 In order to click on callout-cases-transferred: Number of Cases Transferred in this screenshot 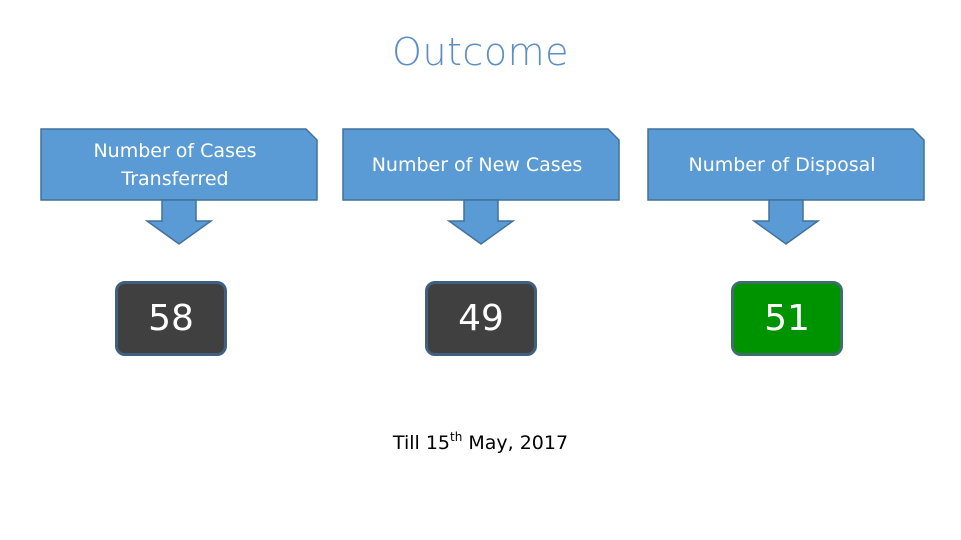, I will do `click(180, 187)`.